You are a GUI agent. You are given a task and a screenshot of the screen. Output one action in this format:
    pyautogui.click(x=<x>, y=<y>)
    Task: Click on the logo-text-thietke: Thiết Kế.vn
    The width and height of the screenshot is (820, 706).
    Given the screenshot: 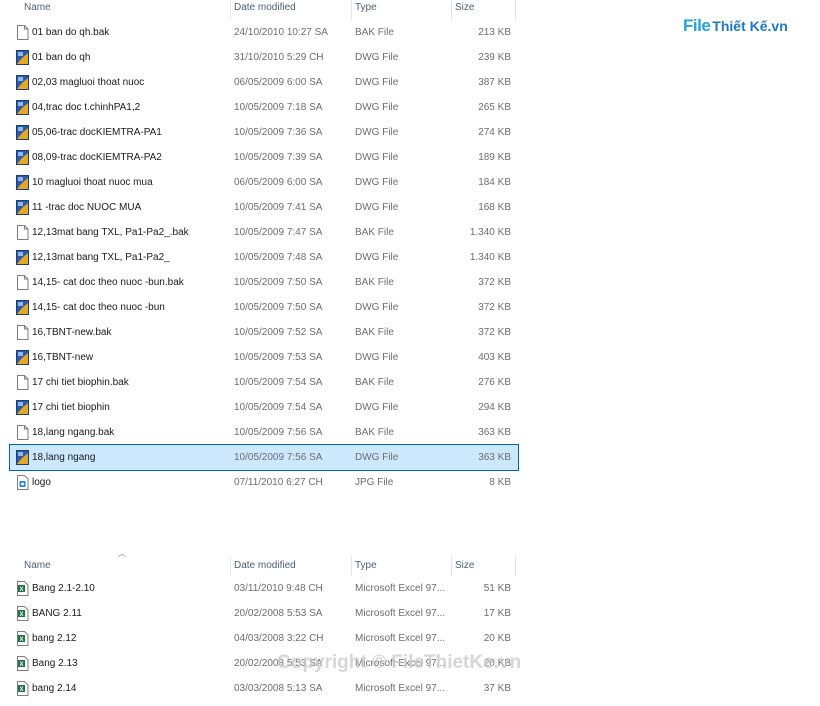 What is the action you would take?
    pyautogui.click(x=750, y=26)
    